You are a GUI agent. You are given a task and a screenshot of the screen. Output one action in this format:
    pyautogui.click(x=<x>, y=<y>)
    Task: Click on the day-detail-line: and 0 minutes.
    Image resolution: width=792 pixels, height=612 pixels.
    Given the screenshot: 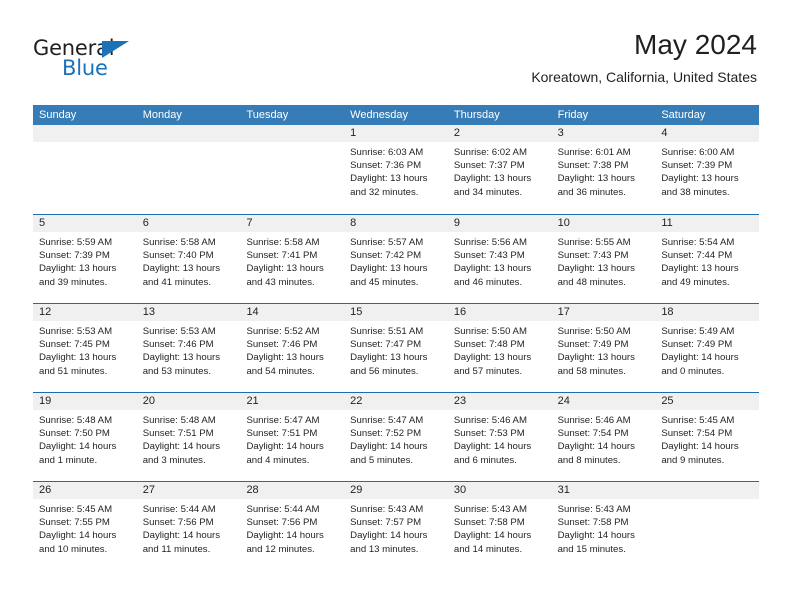 What is the action you would take?
    pyautogui.click(x=693, y=371)
    